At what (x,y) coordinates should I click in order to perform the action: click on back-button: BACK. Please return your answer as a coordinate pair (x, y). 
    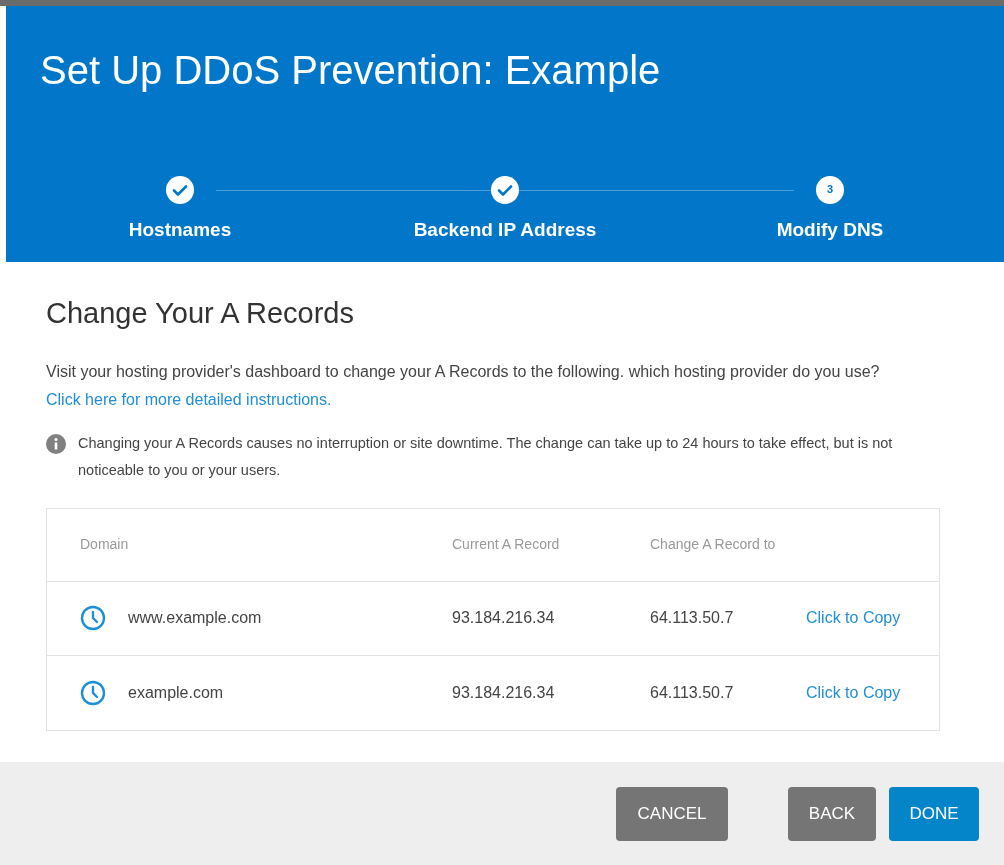
    Looking at the image, I should click on (832, 813).